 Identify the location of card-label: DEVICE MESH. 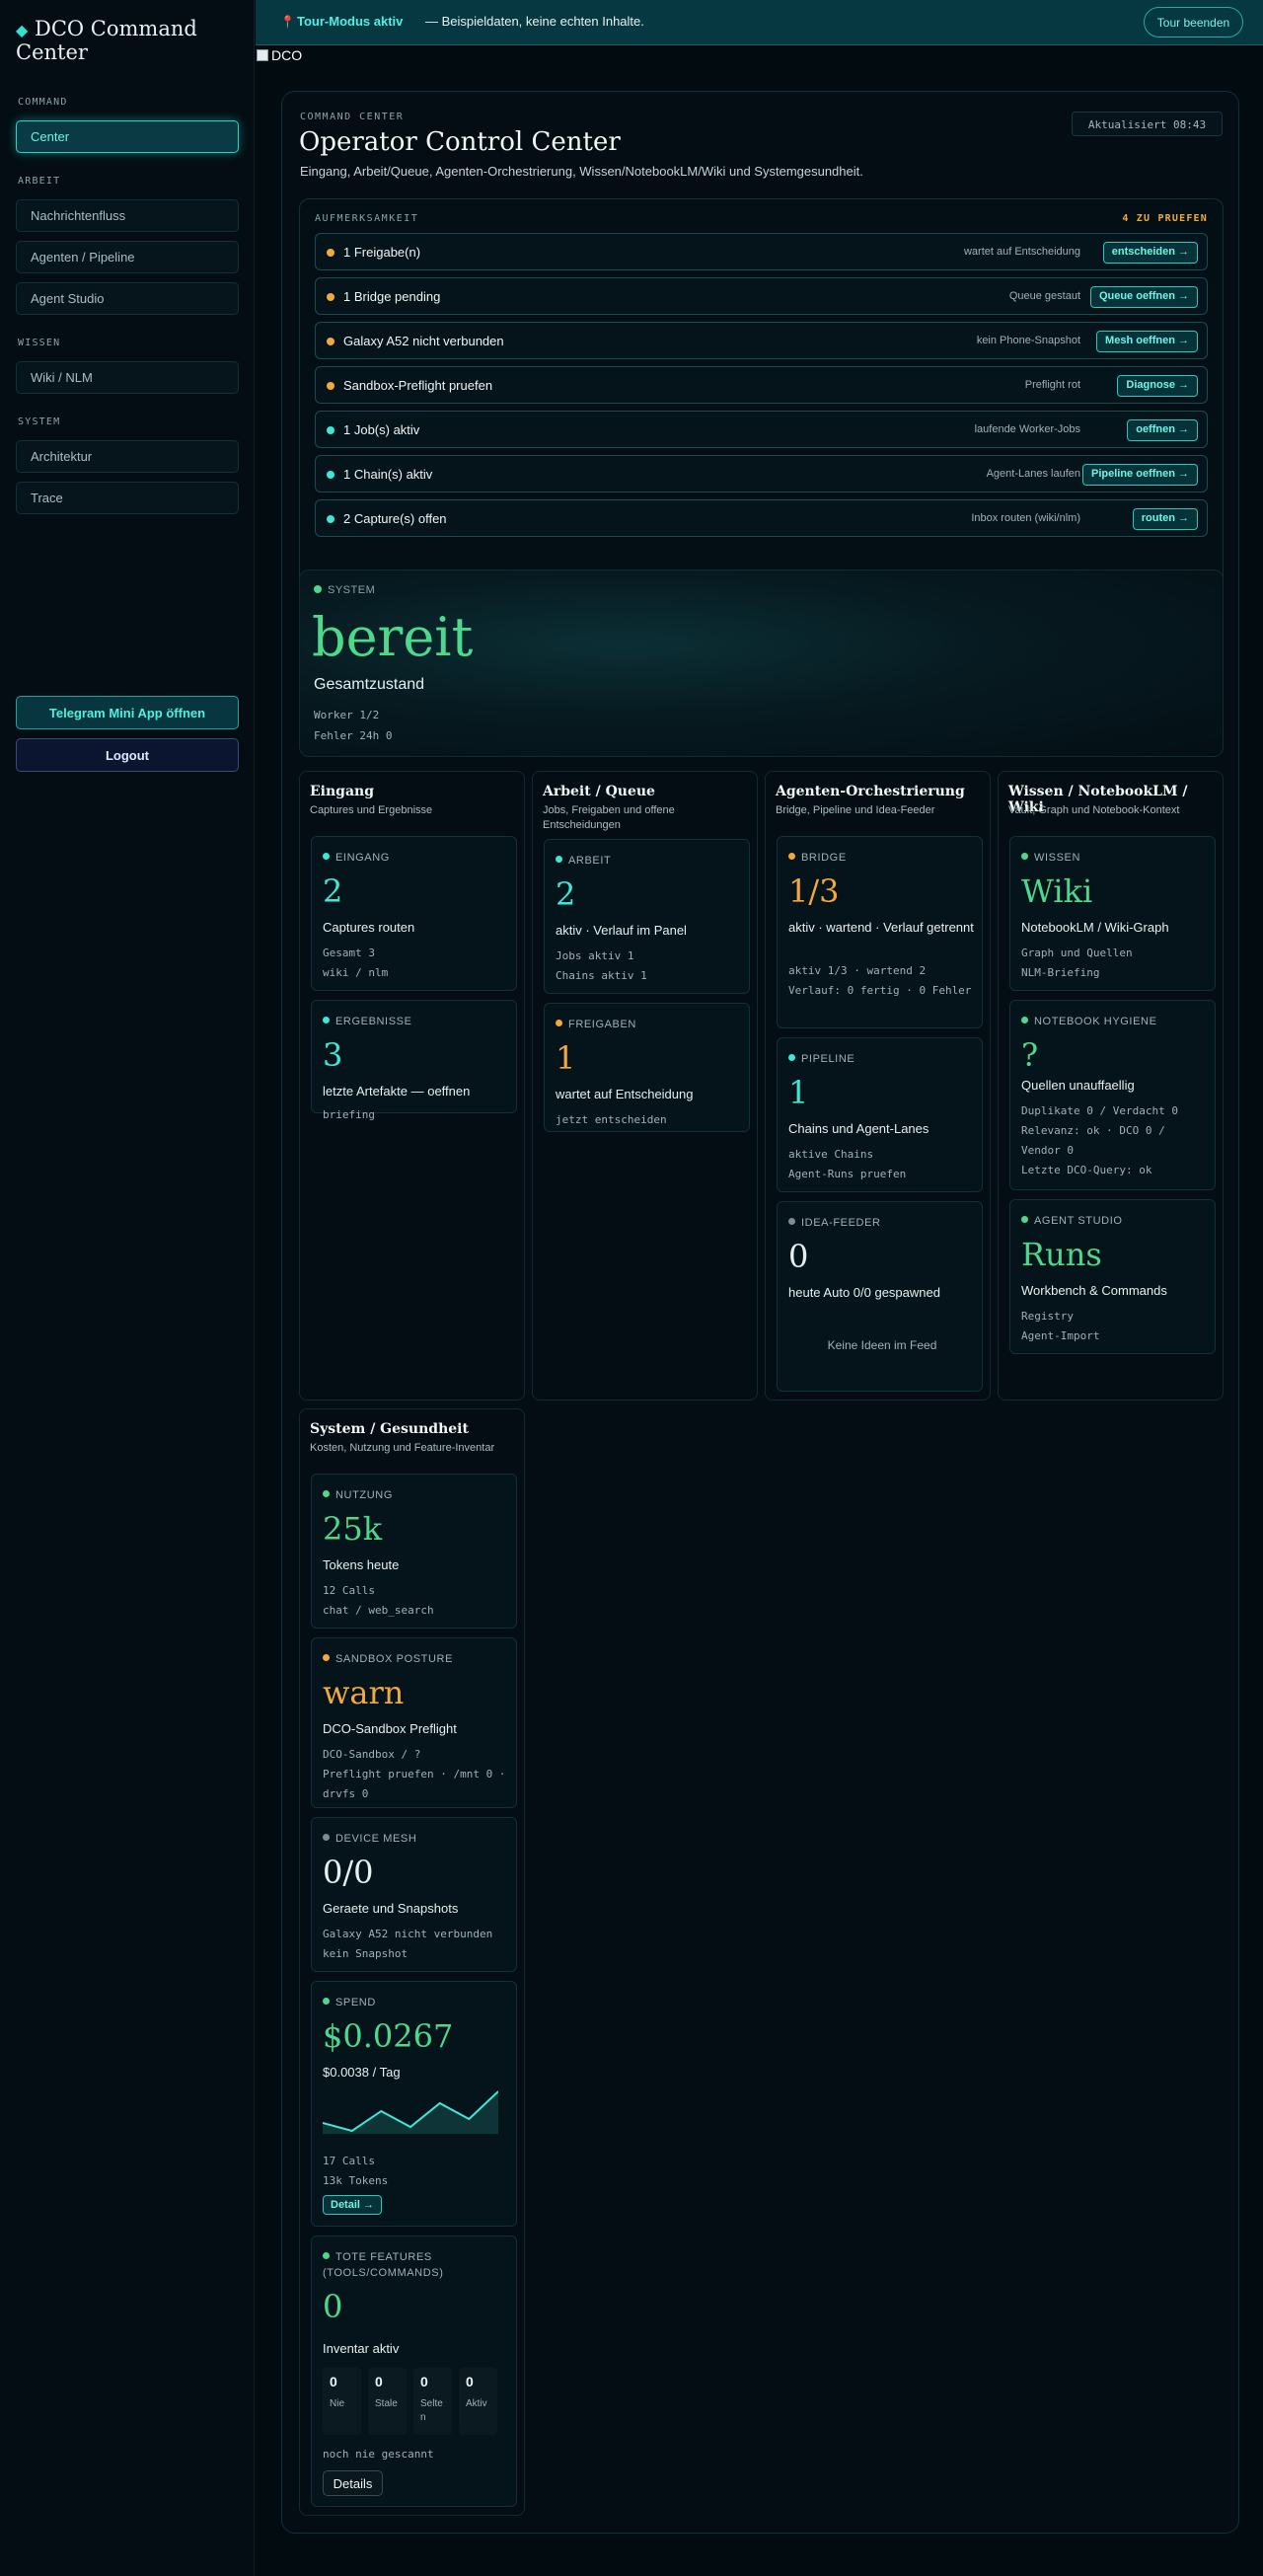
(416, 1839).